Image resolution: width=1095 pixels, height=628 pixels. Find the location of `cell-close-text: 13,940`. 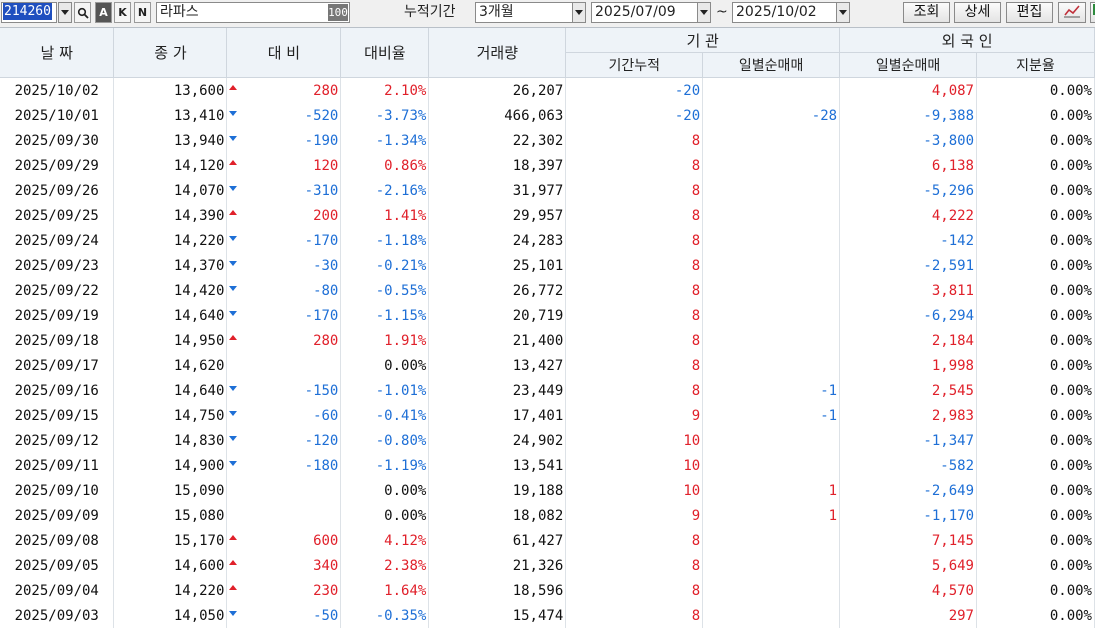

cell-close-text: 13,940 is located at coordinates (199, 141).